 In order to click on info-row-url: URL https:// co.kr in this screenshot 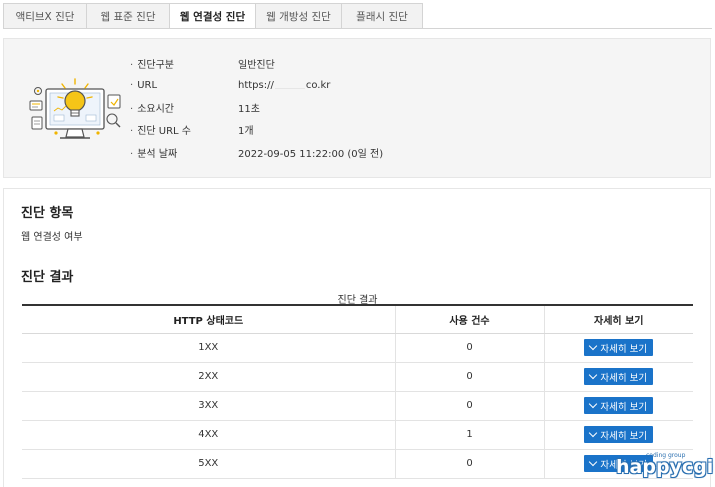, I will do `click(230, 85)`.